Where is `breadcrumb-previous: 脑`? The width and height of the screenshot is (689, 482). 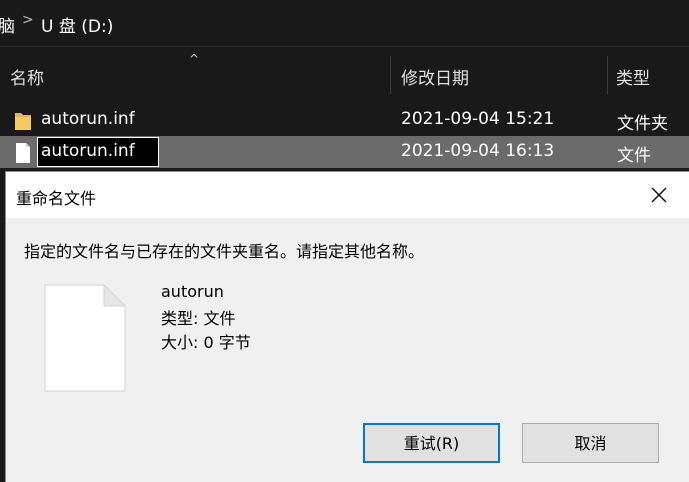
breadcrumb-previous: 脑 is located at coordinates (7, 24).